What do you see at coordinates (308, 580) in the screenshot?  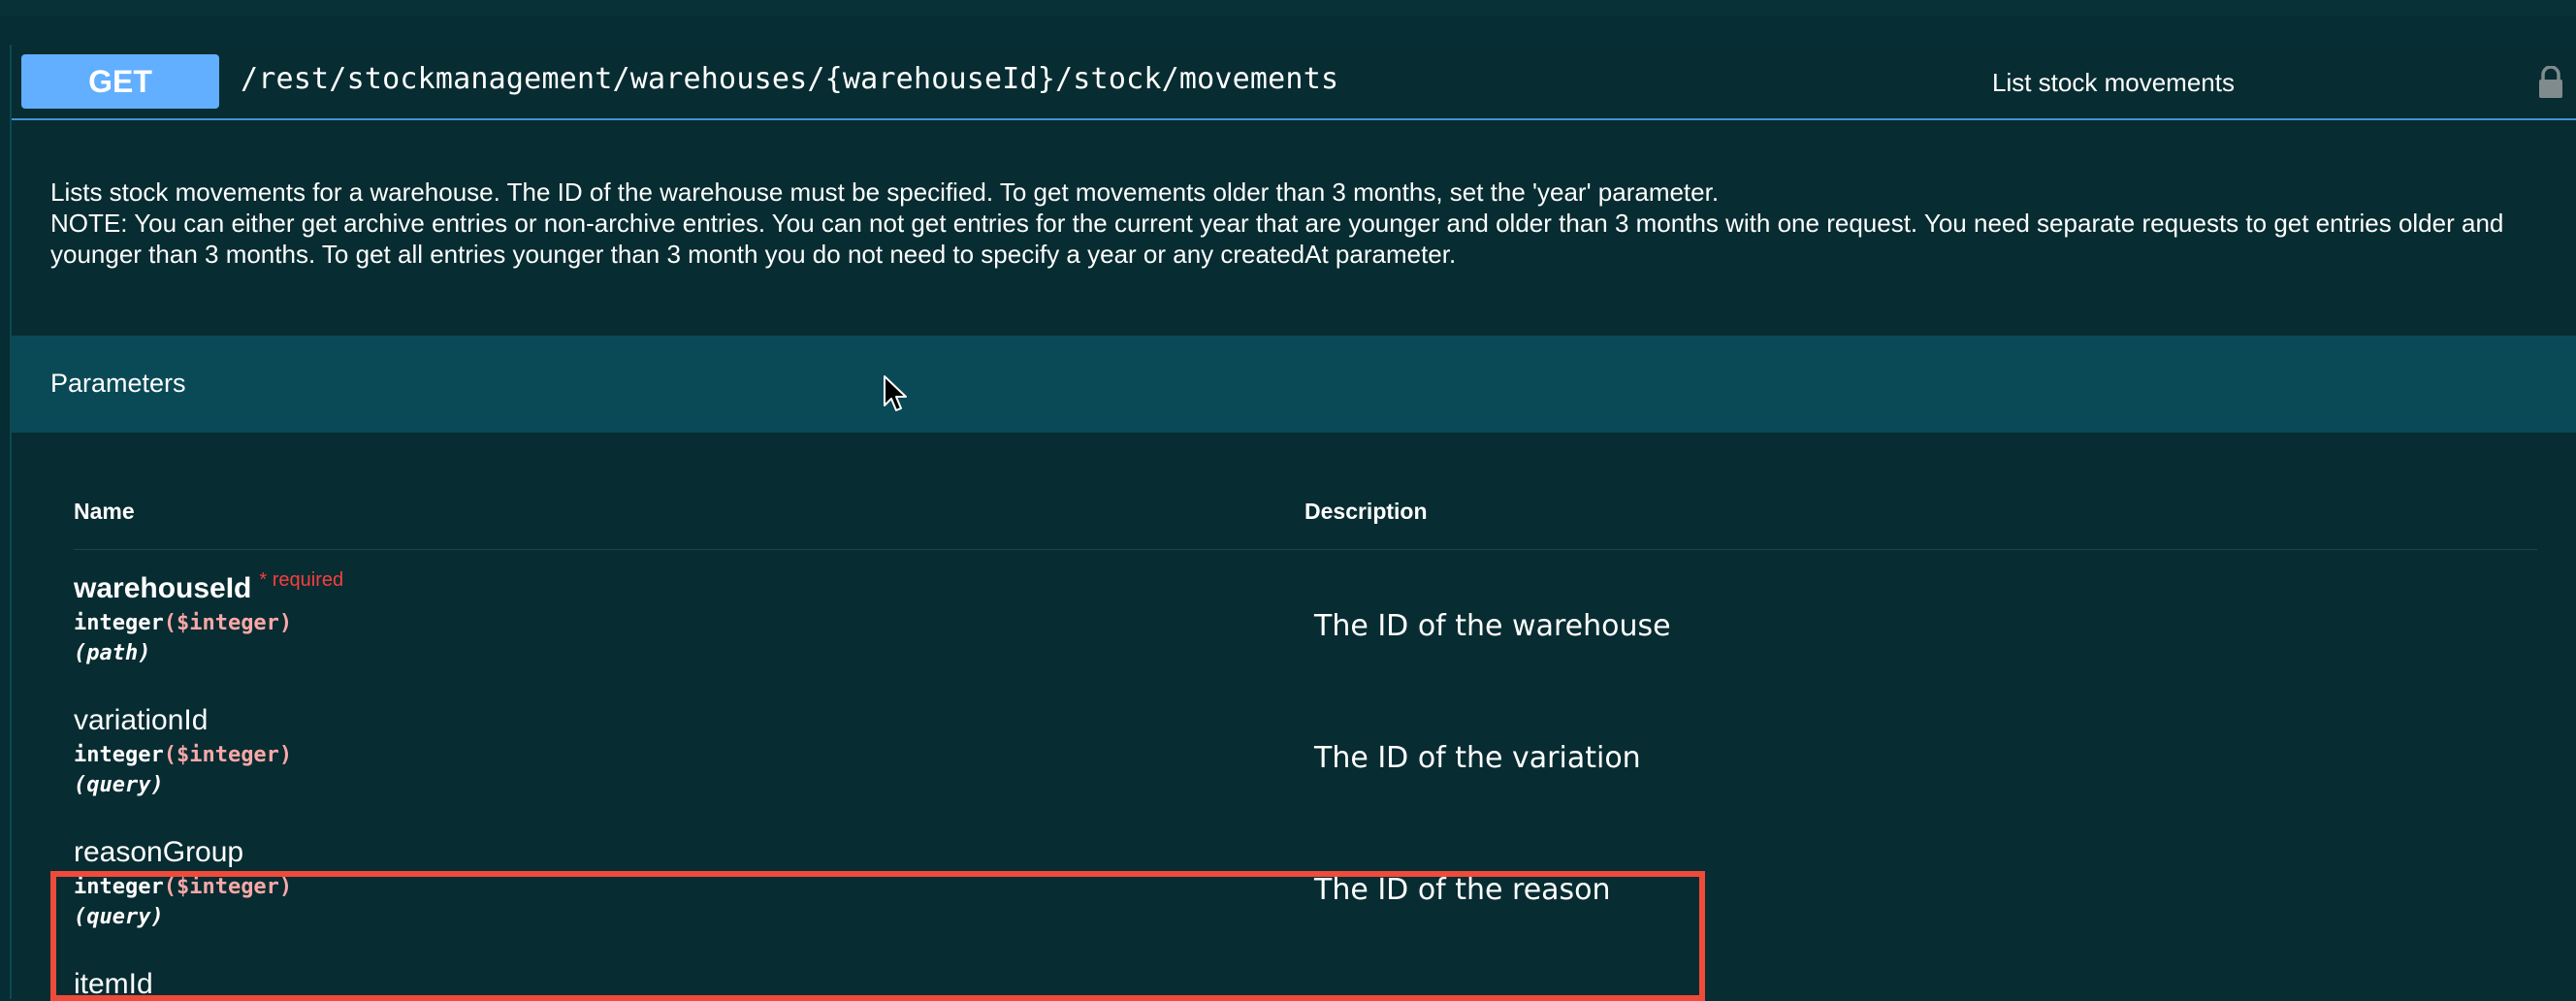 I see `required-label: required` at bounding box center [308, 580].